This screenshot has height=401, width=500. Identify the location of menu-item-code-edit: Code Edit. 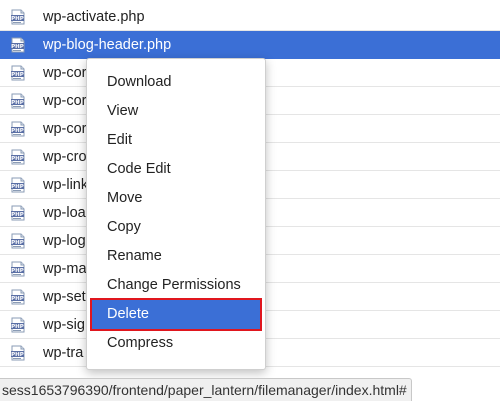
(176, 169).